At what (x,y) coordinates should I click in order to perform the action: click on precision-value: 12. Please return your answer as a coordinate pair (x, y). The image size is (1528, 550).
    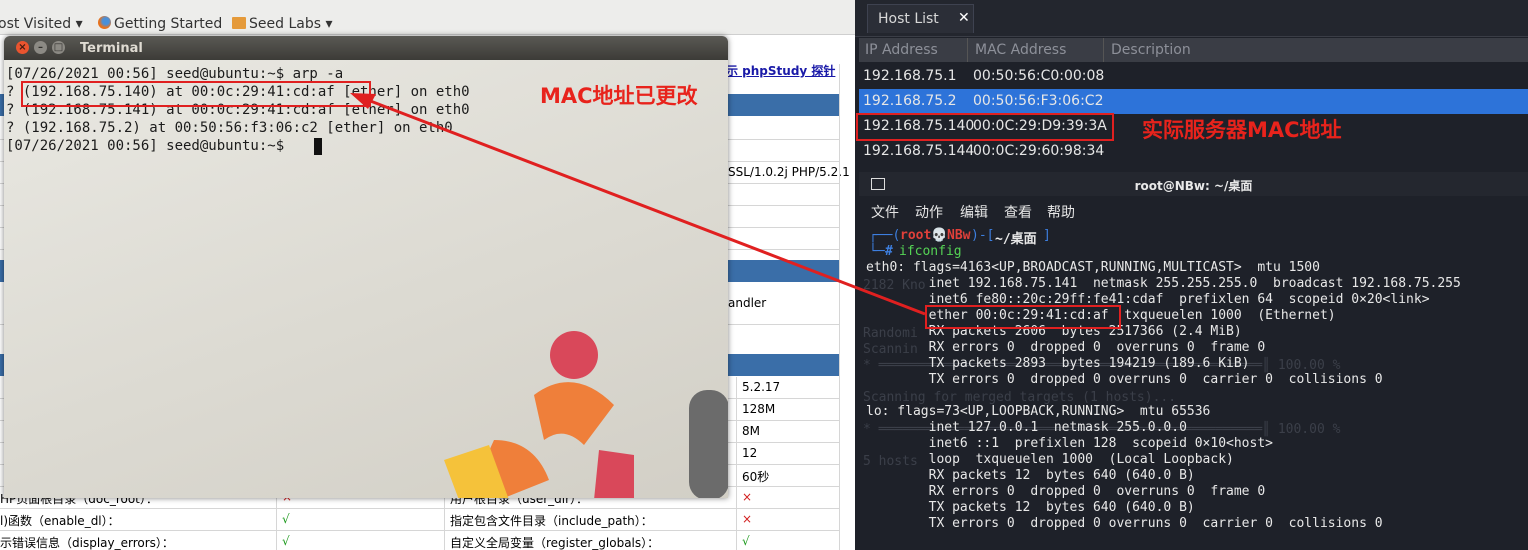
    Looking at the image, I should click on (750, 453).